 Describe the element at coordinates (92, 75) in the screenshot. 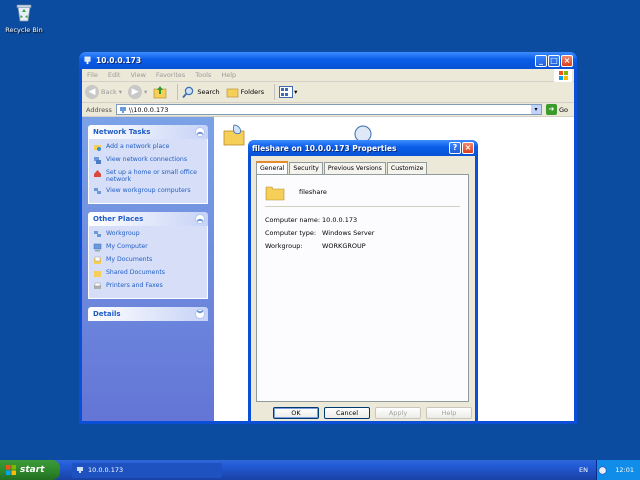

I see `menu-file: File` at that location.